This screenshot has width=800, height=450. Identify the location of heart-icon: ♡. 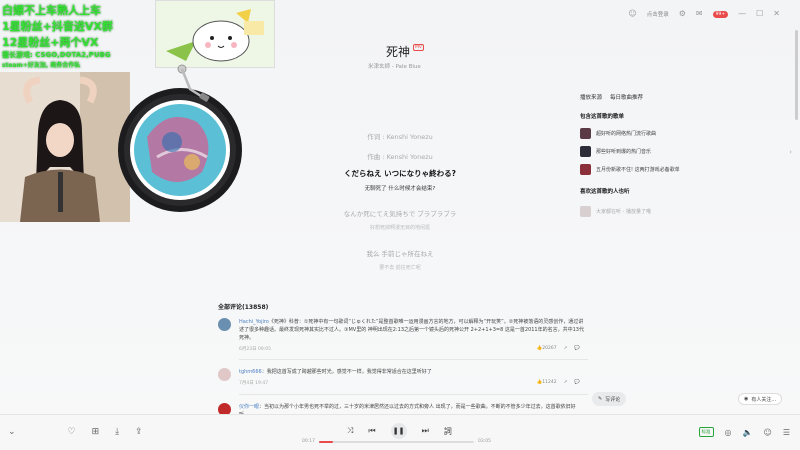
(72, 432).